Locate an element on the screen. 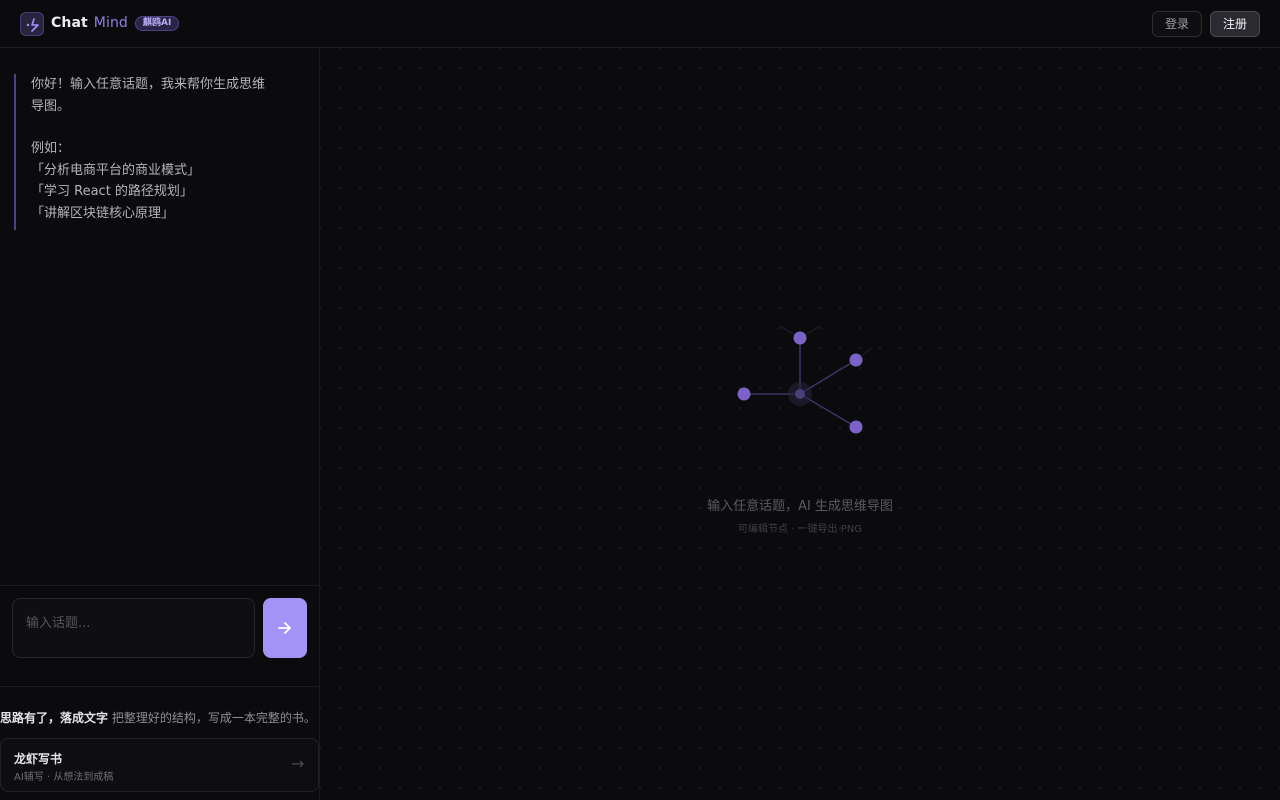  send-button is located at coordinates (285, 628).